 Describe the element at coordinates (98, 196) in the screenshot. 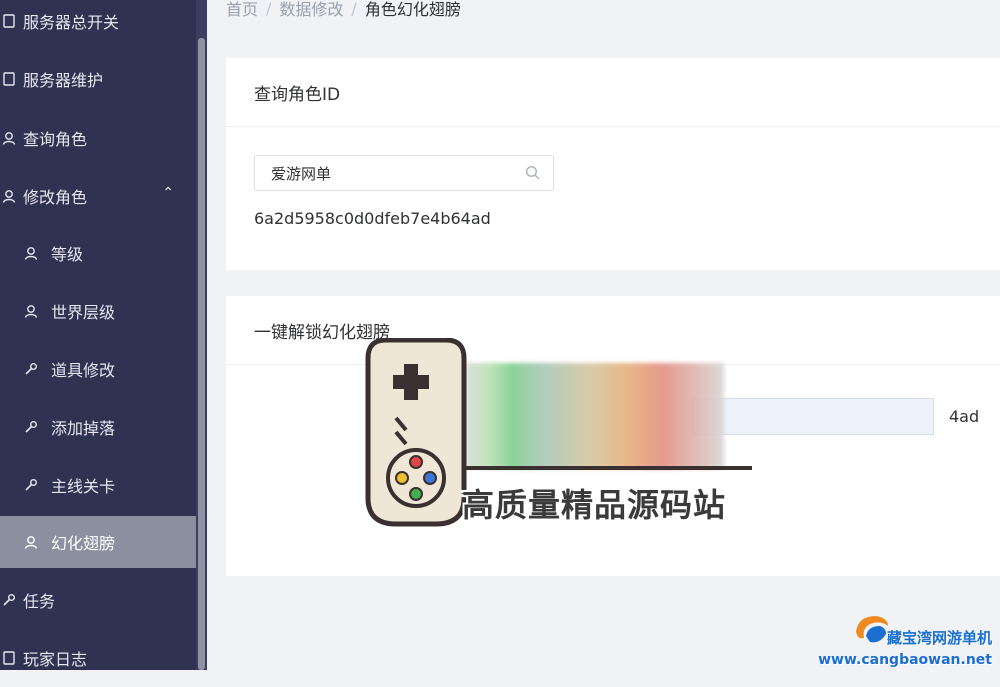

I see `sidebar-item-modify-role: 修改角色 ⌃` at that location.